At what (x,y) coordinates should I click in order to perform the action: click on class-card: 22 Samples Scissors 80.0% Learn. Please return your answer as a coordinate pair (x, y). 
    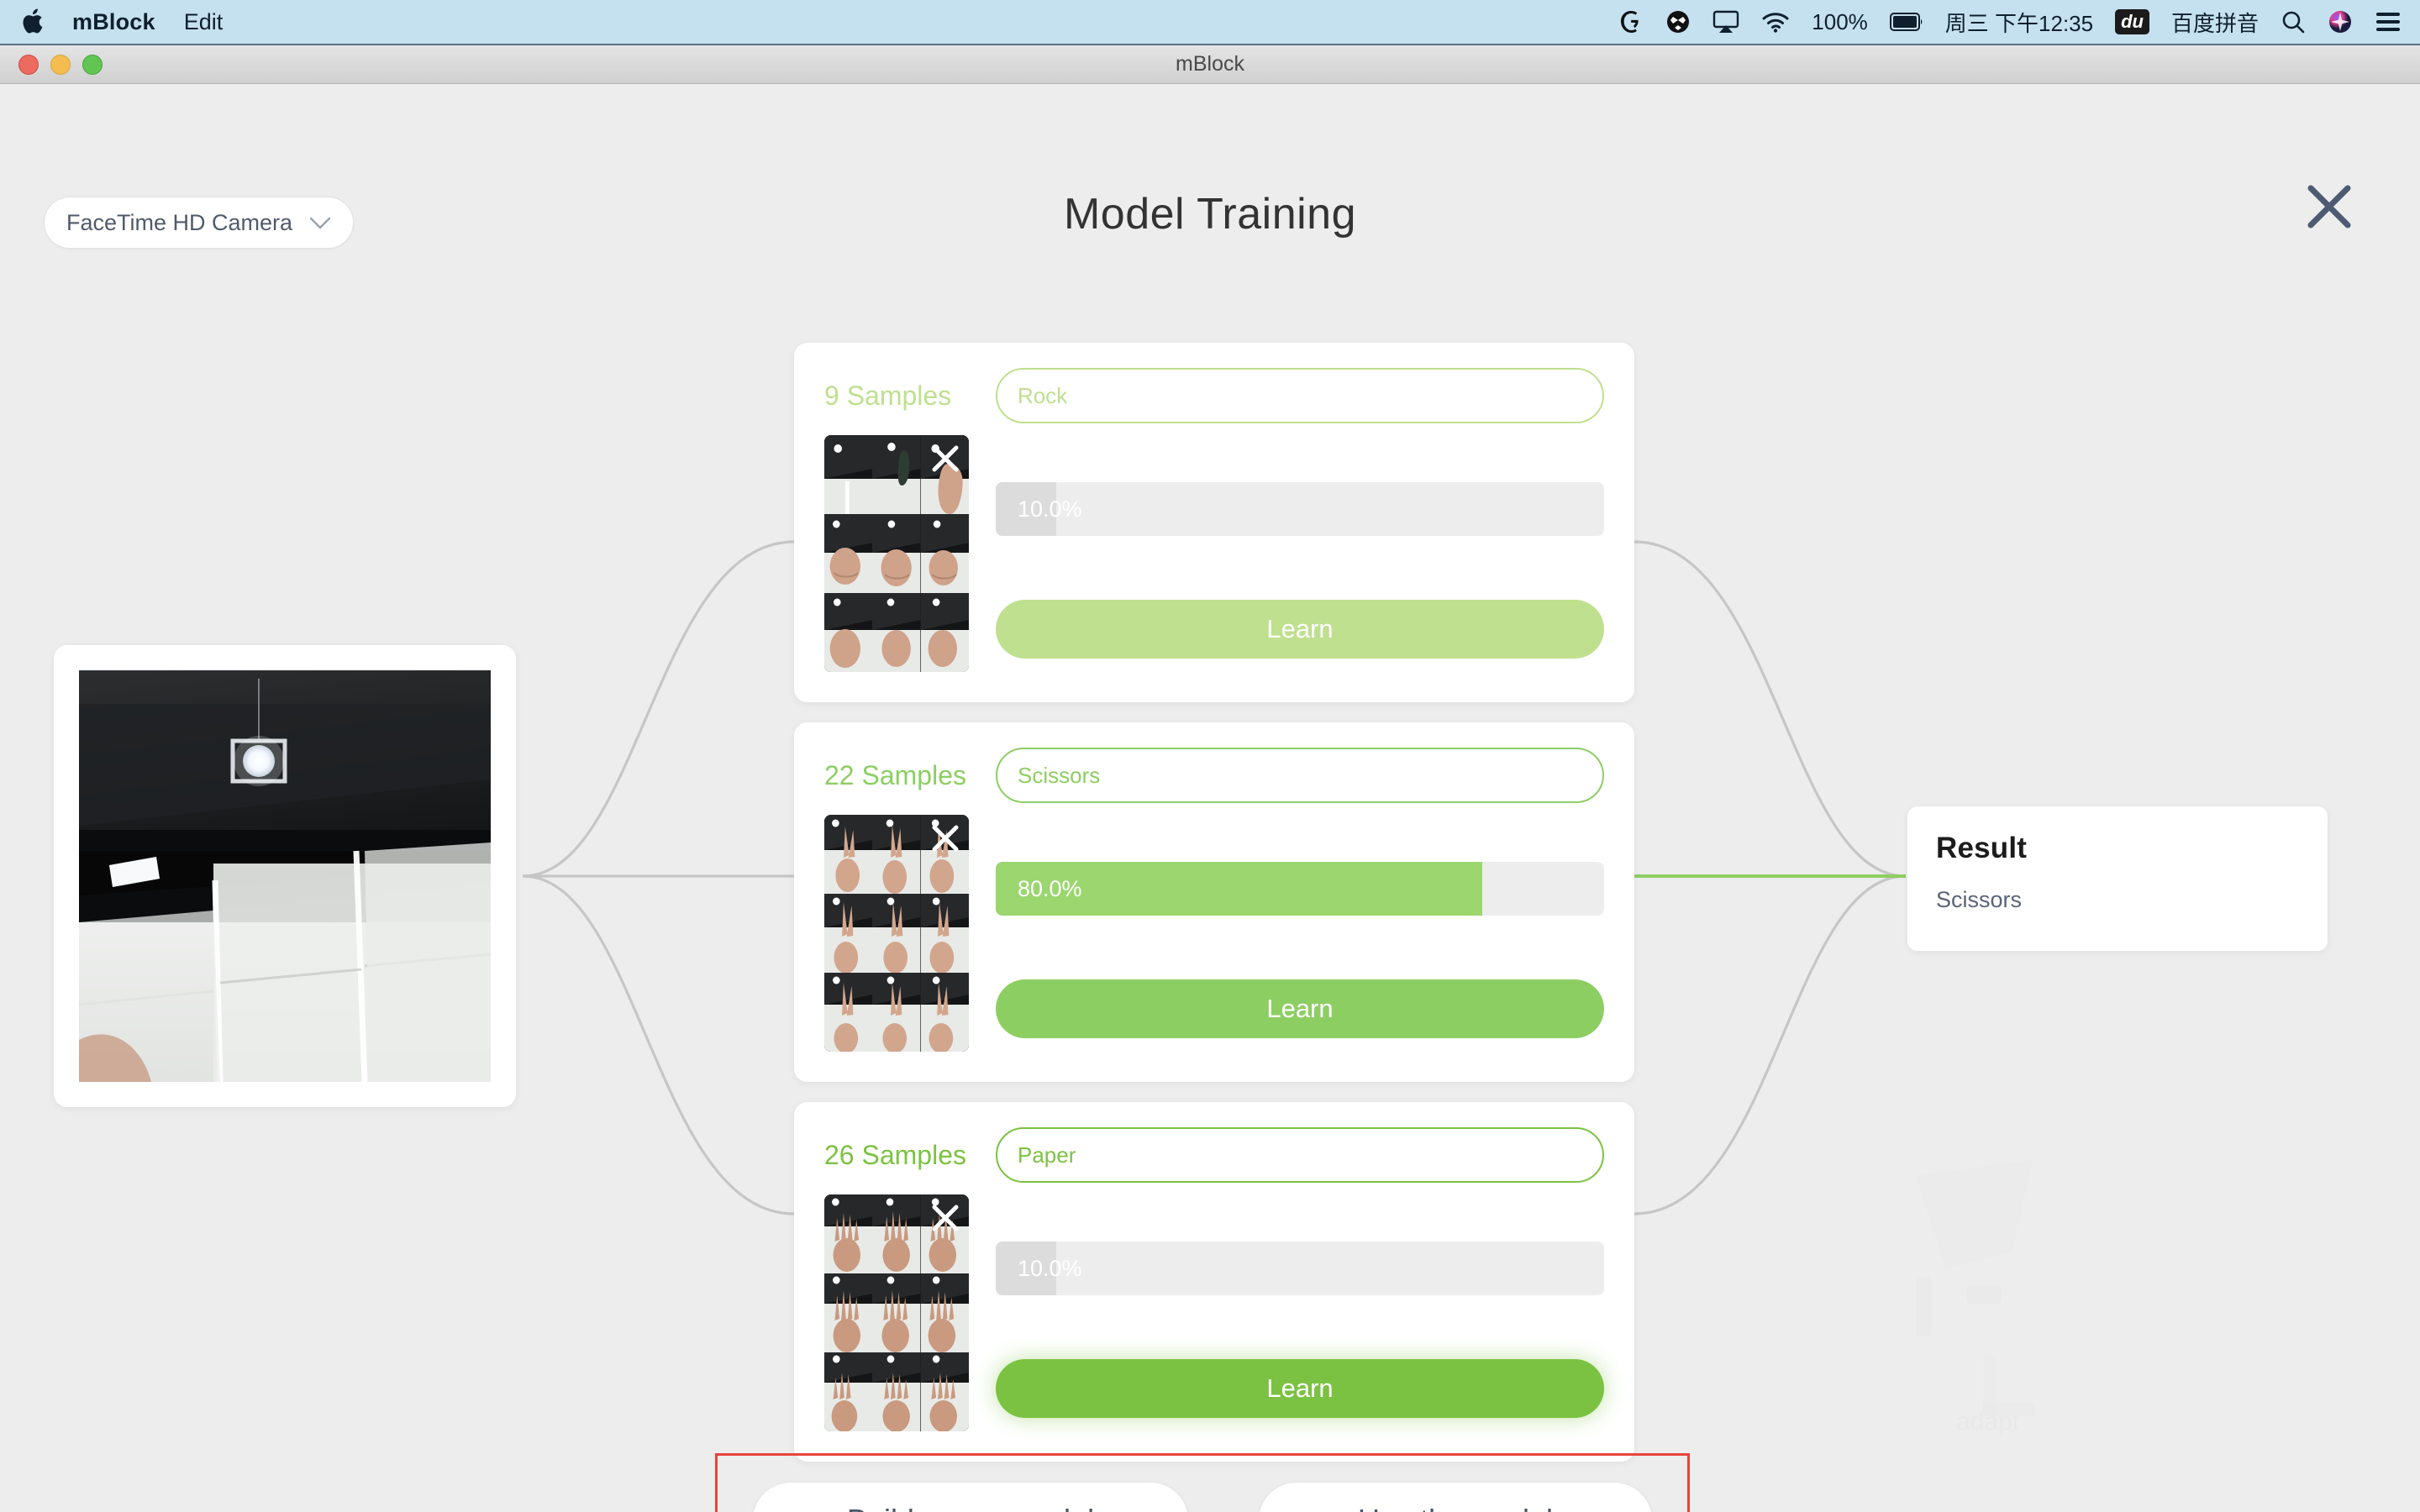
    Looking at the image, I should click on (1214, 902).